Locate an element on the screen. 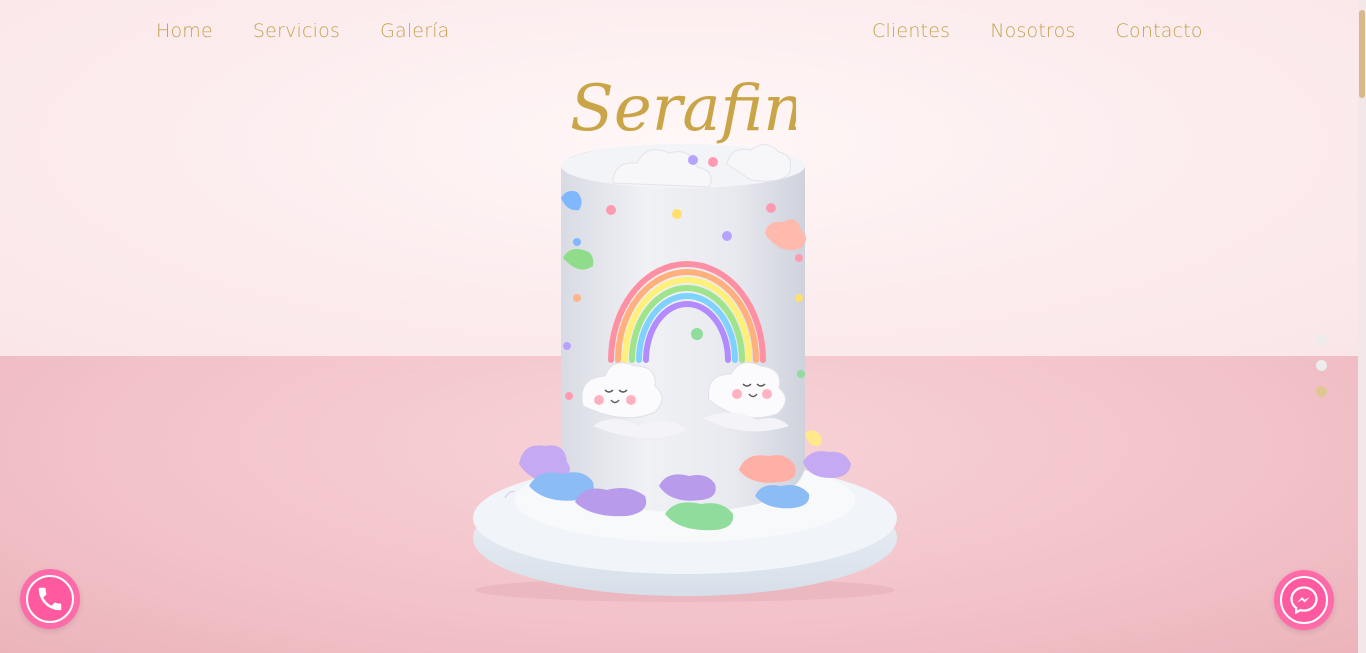 This screenshot has height=653, width=1366. nav-link-servicios: Servicios is located at coordinates (296, 31).